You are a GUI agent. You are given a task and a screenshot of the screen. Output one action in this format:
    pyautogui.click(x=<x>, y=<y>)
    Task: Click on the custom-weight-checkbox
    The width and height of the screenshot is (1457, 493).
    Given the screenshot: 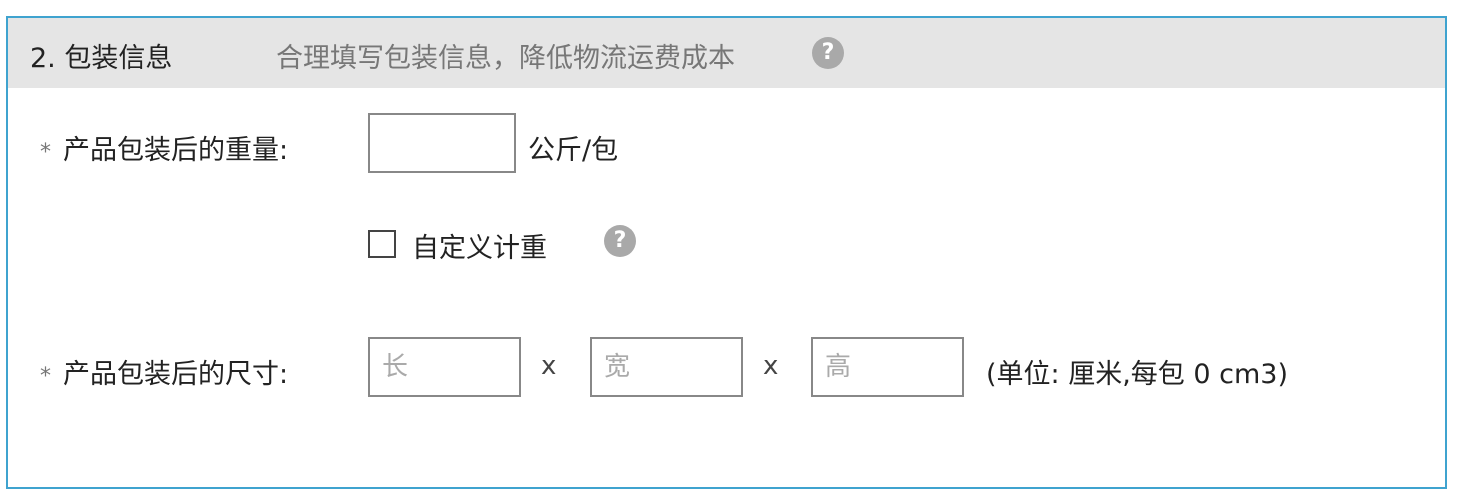 What is the action you would take?
    pyautogui.click(x=382, y=244)
    